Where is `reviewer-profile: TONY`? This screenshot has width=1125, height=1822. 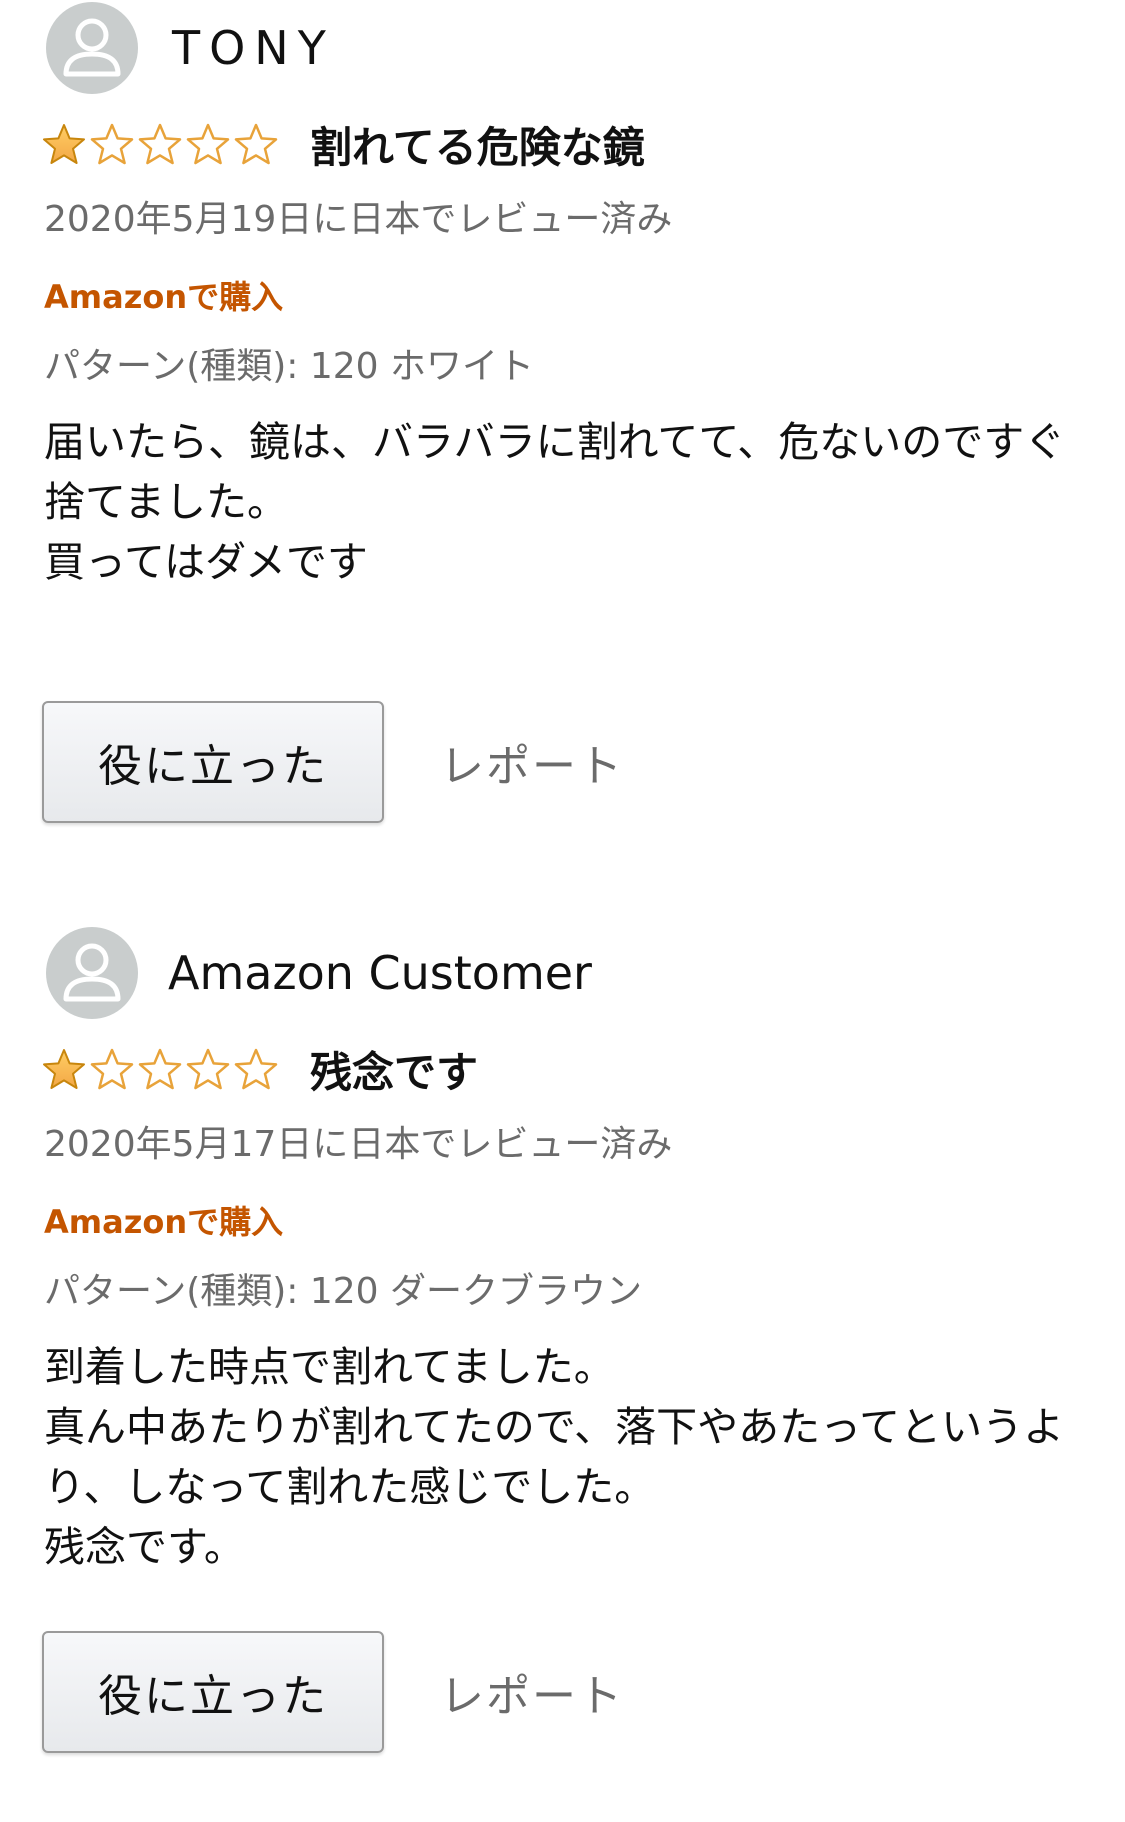 reviewer-profile: TONY is located at coordinates (190, 48).